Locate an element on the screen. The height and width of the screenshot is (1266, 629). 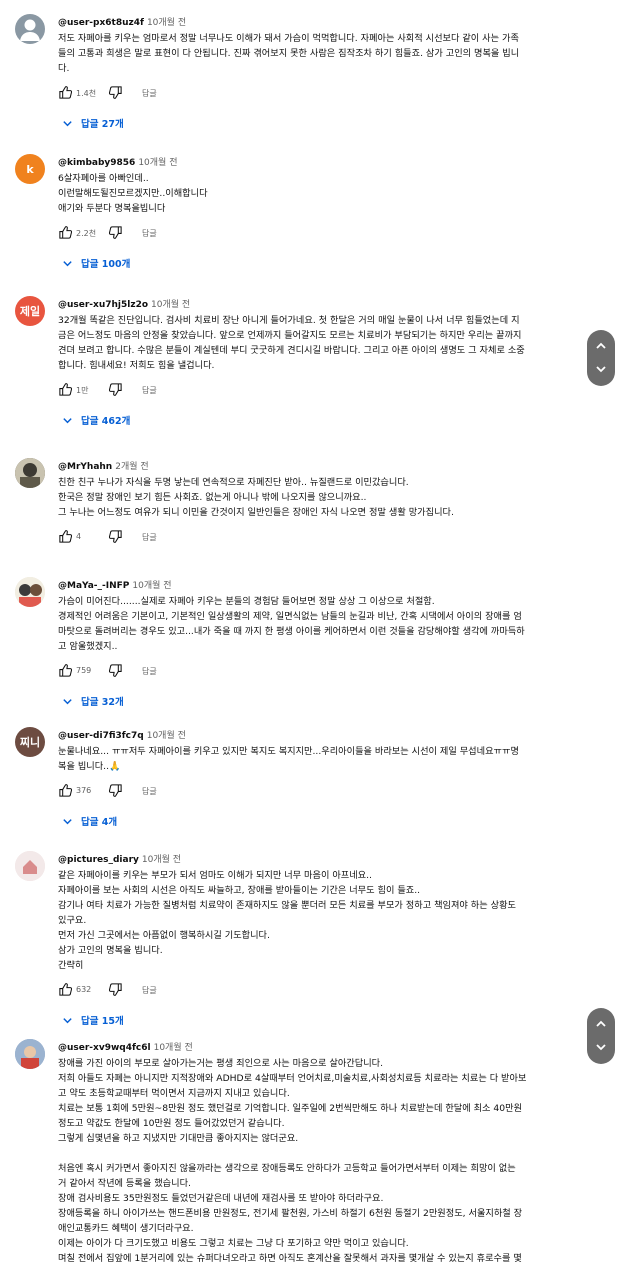
scroll-buttons-upper is located at coordinates (601, 358).